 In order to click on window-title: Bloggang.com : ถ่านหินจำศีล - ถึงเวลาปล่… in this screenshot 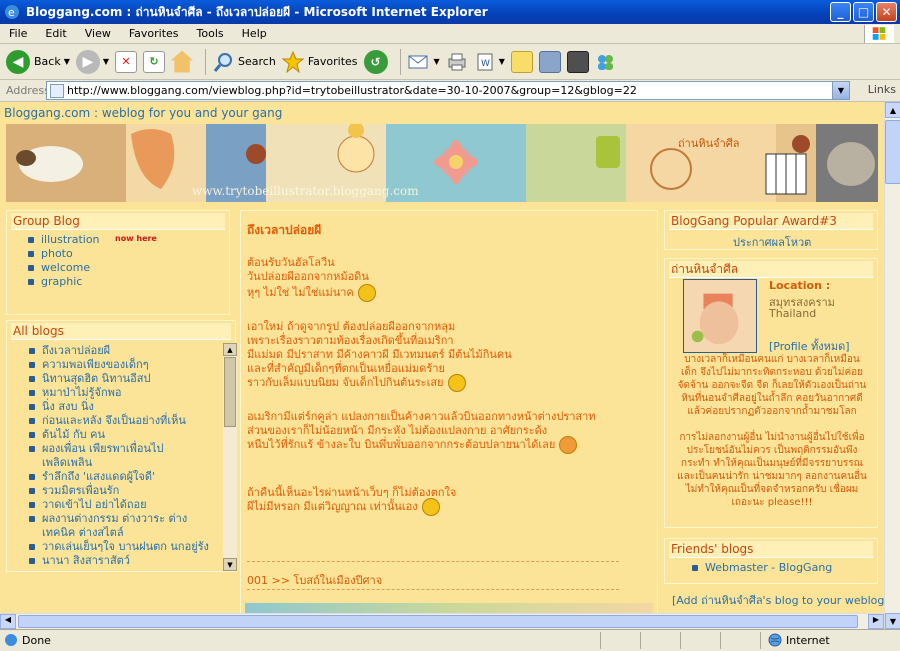, I will do `click(257, 11)`.